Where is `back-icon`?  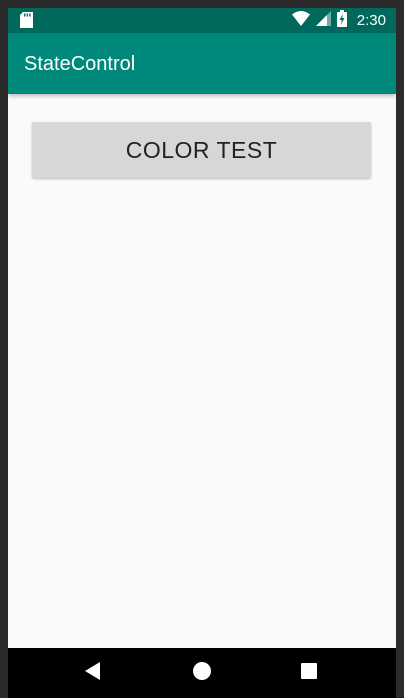
back-icon is located at coordinates (93, 673).